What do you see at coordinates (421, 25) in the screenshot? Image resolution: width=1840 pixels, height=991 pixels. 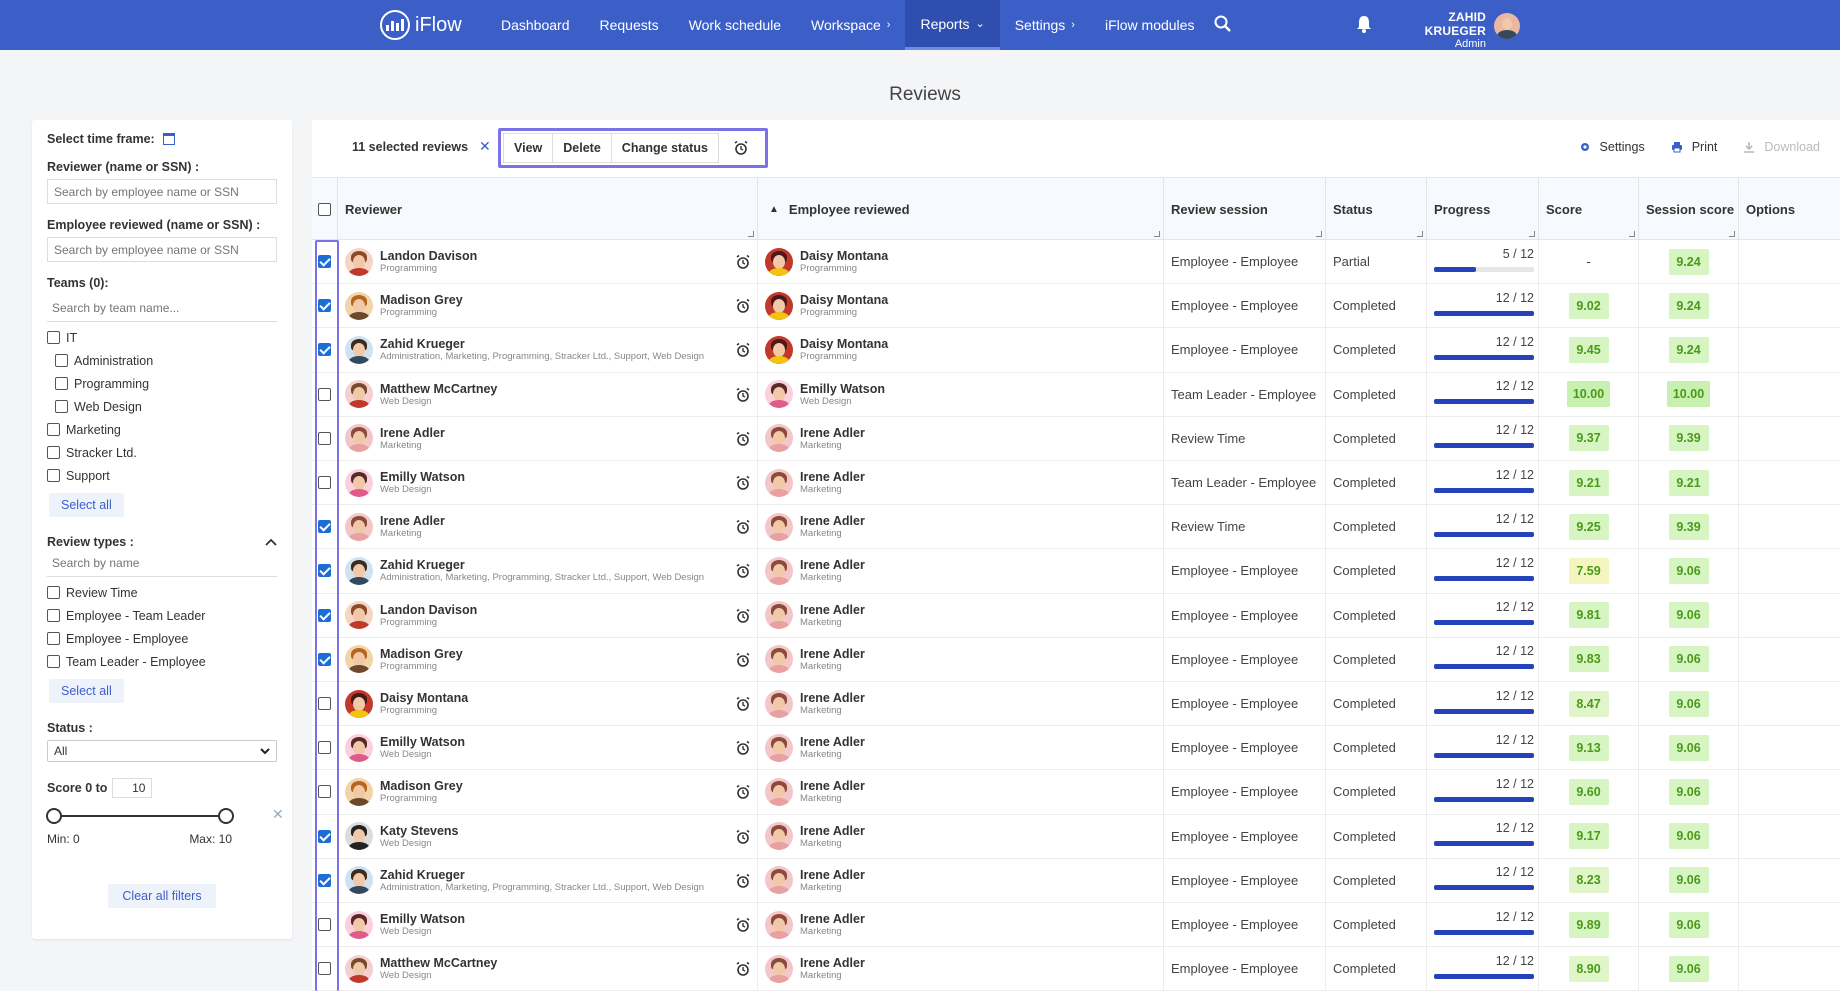 I see `iflow-logo: iFlow` at bounding box center [421, 25].